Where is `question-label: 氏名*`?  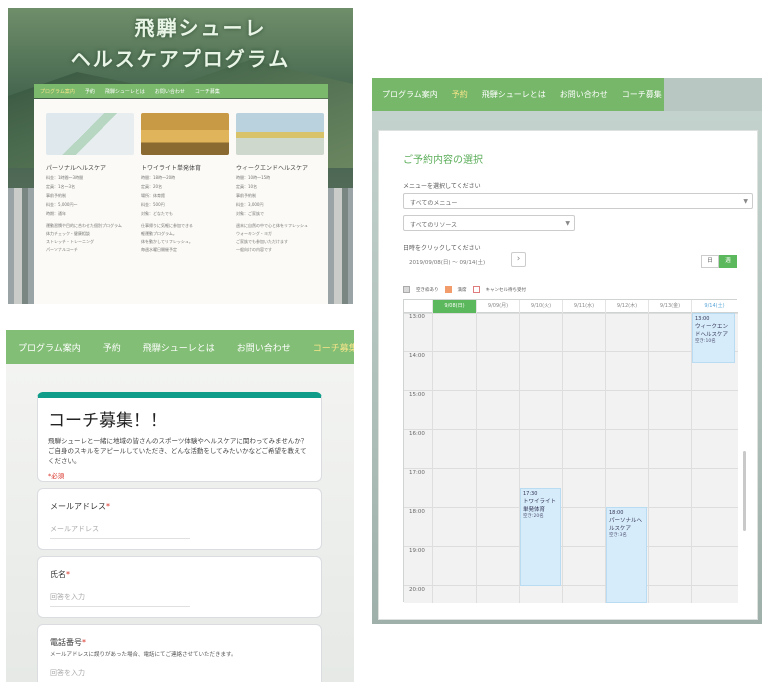 question-label: 氏名* is located at coordinates (179, 574).